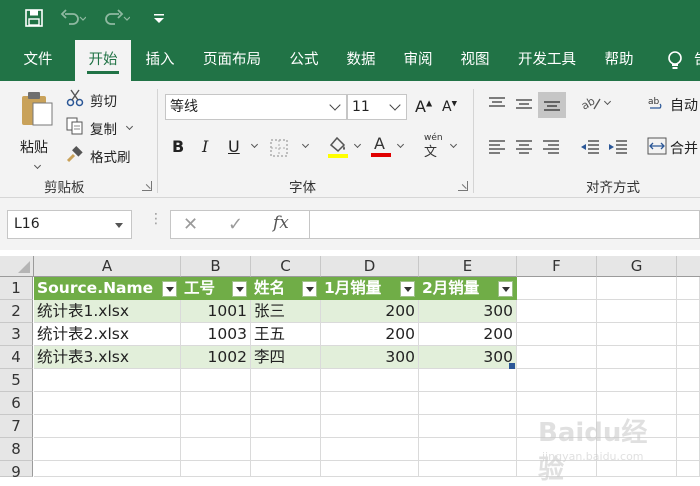 This screenshot has height=486, width=700. Describe the element at coordinates (607, 101) in the screenshot. I see `orientation-dropdown-icon` at that location.